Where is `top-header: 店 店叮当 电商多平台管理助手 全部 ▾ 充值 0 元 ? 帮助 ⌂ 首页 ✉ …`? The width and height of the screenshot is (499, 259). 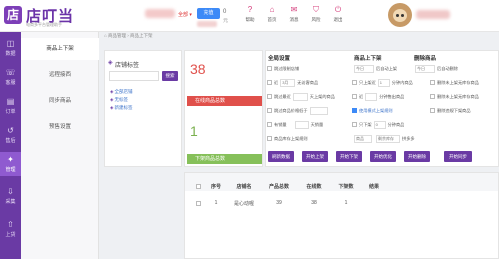
top-header: 店 店叮当 电商多平台管理助手 全部 ▾ 充值 0 元 ? 帮助 ⌂ 首页 ✉ … is located at coordinates (249, 16).